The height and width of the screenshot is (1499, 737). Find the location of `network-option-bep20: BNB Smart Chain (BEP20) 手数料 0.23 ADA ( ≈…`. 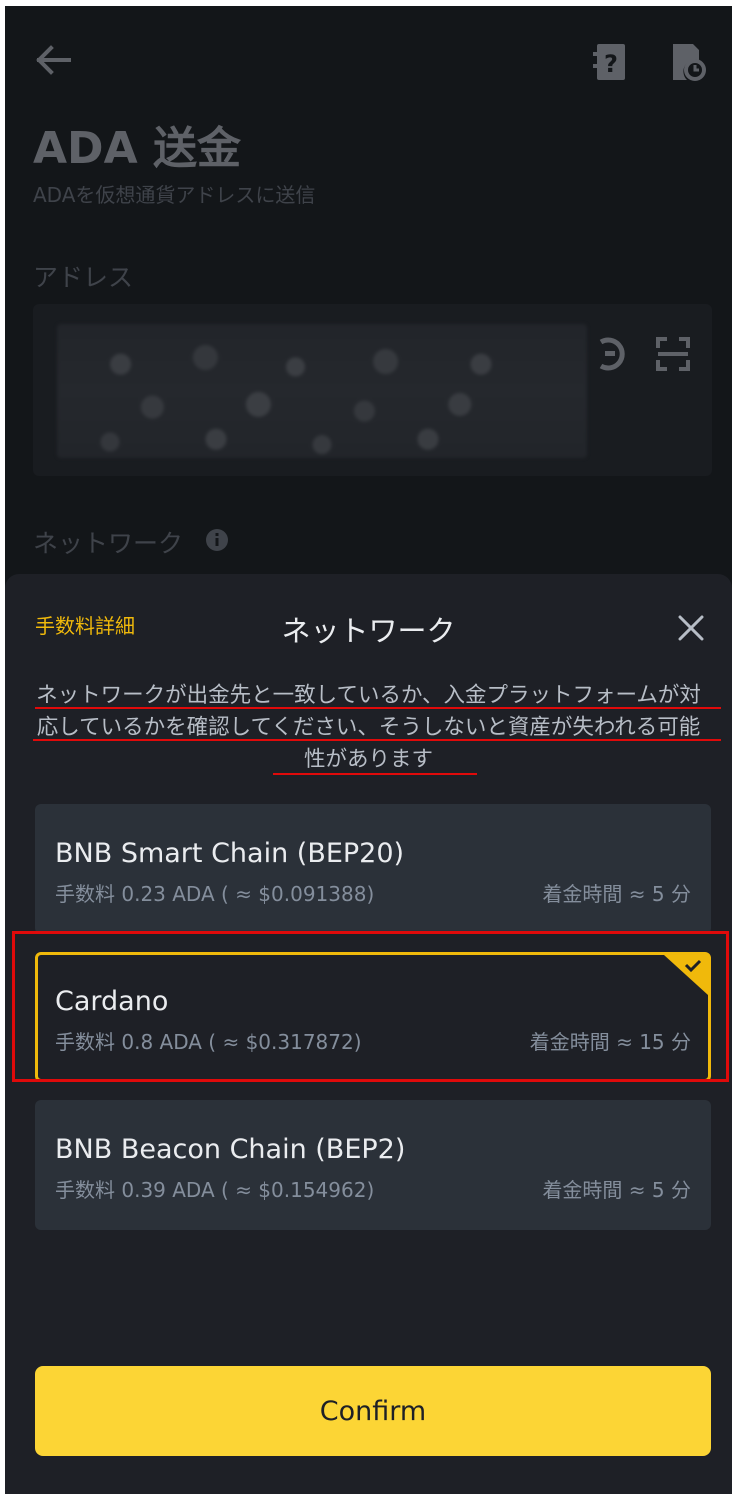

network-option-bep20: BNB Smart Chain (BEP20) 手数料 0.23 ADA ( ≈… is located at coordinates (373, 869).